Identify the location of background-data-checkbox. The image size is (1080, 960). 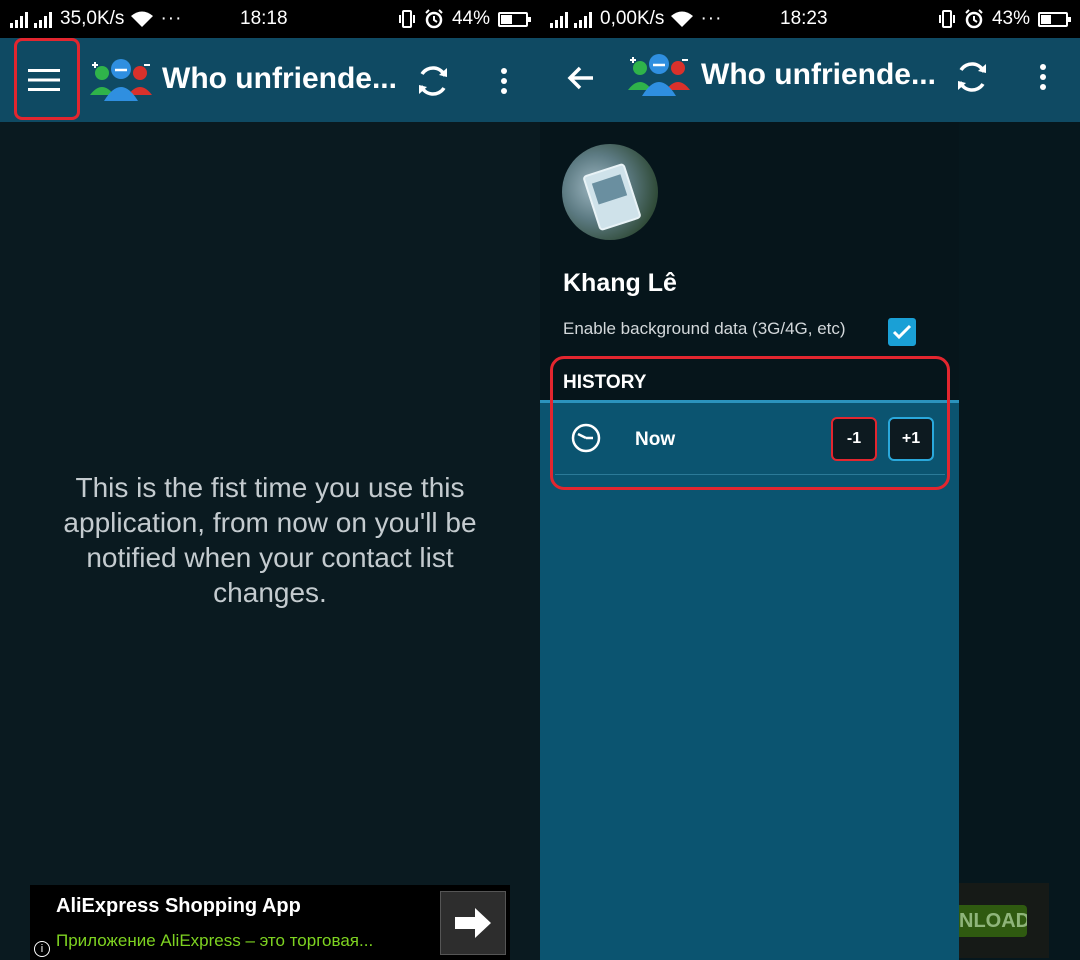
(902, 332).